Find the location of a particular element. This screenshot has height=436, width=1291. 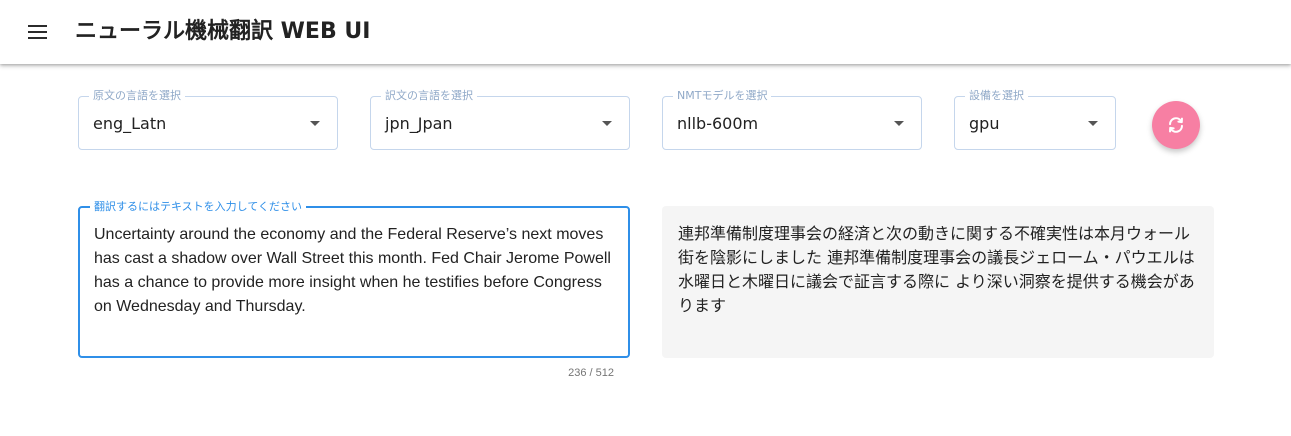

app-bar: ニューラル機械翻訳 WEB UI is located at coordinates (645, 32).